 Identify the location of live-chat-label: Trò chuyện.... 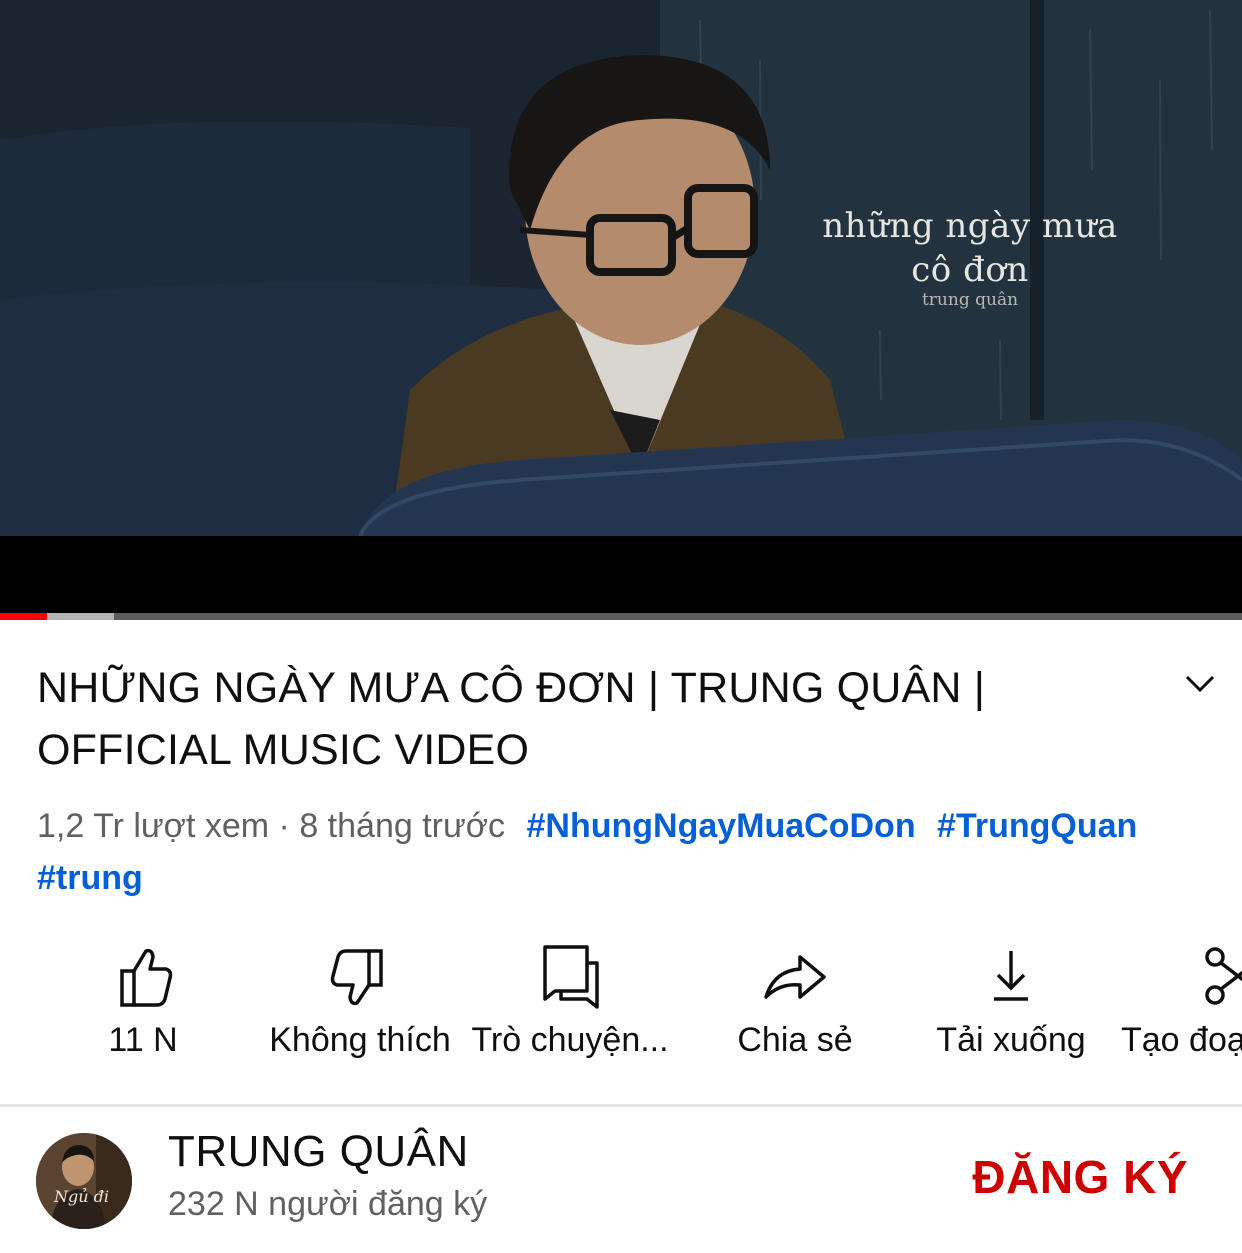
(570, 1040).